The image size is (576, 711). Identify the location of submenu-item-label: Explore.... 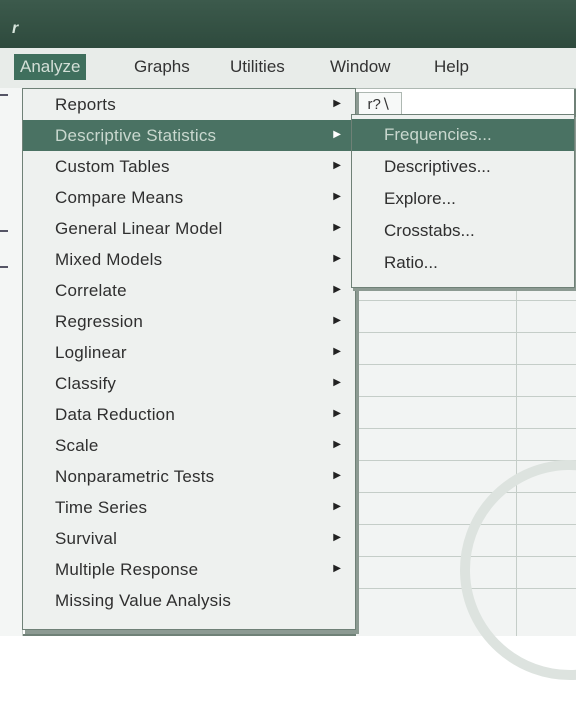
(420, 198).